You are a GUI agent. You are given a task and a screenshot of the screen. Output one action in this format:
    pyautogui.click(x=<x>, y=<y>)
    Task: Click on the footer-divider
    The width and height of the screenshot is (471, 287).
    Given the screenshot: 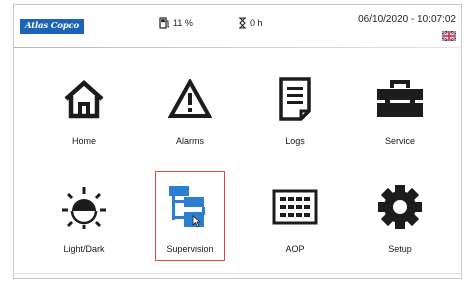 What is the action you would take?
    pyautogui.click(x=237, y=273)
    